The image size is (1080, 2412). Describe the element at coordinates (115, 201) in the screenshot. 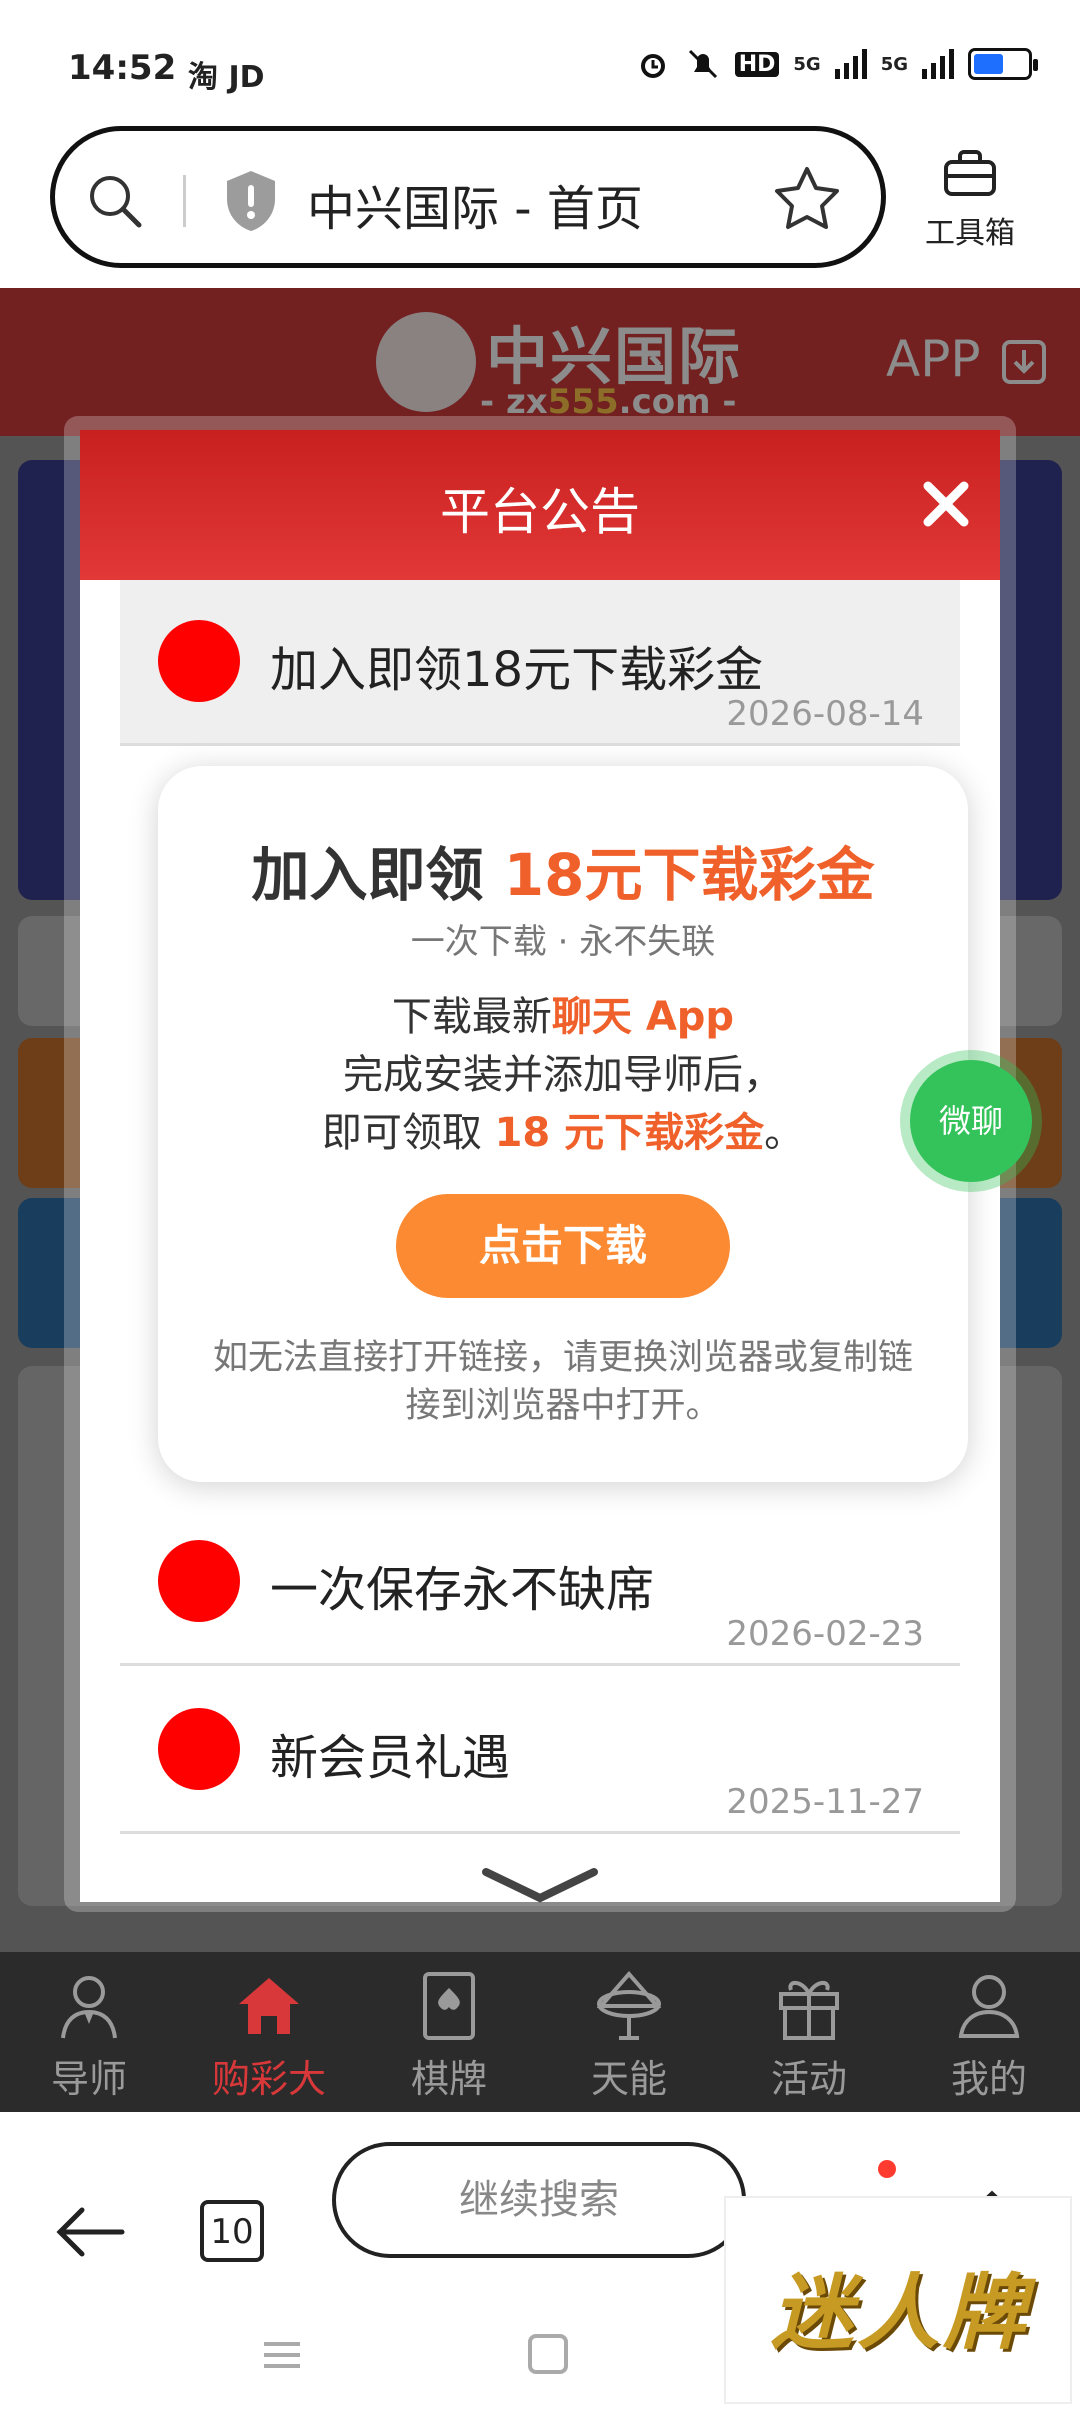

I see `search-icon` at that location.